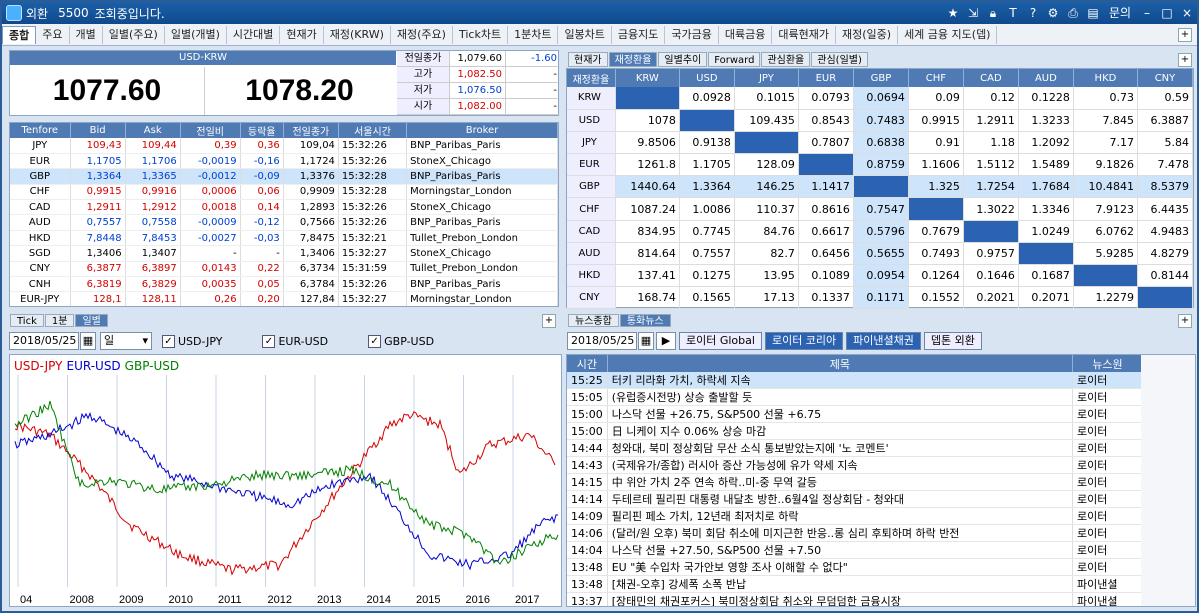 This screenshot has width=1199, height=613. Describe the element at coordinates (633, 59) in the screenshot. I see `matrix-tab: 재정환율` at that location.